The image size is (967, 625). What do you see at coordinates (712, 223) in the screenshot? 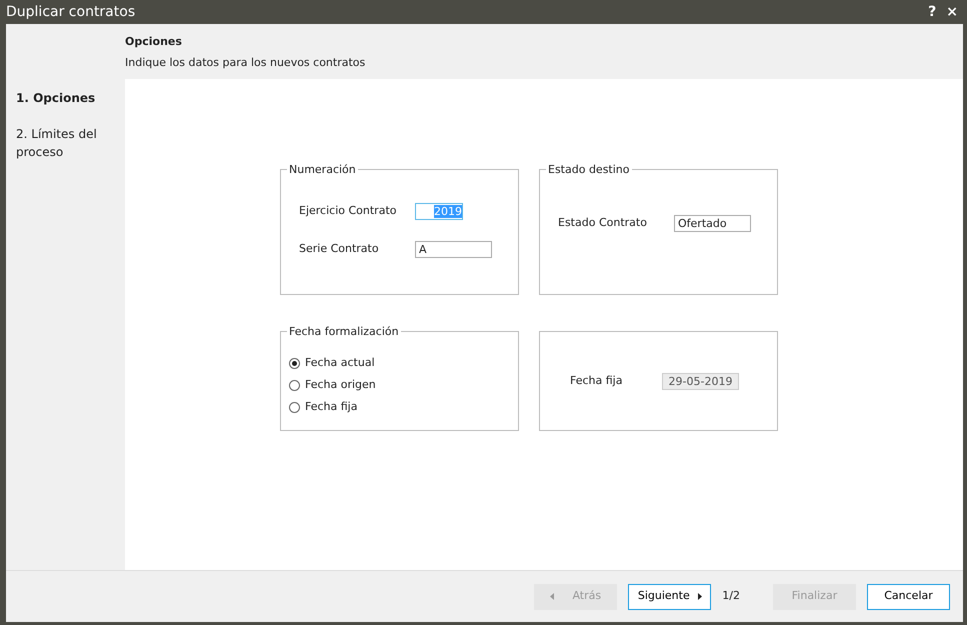
I see `input-field: Ofertado` at bounding box center [712, 223].